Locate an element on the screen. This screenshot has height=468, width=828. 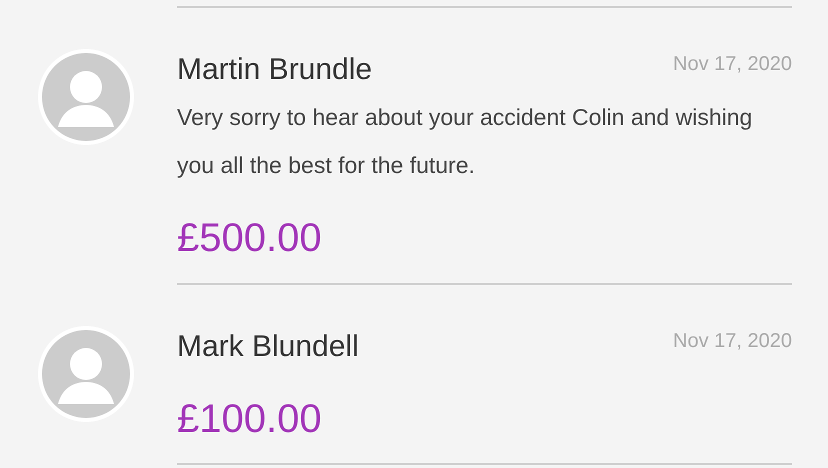
donation-amount: £500.00 is located at coordinates (249, 238).